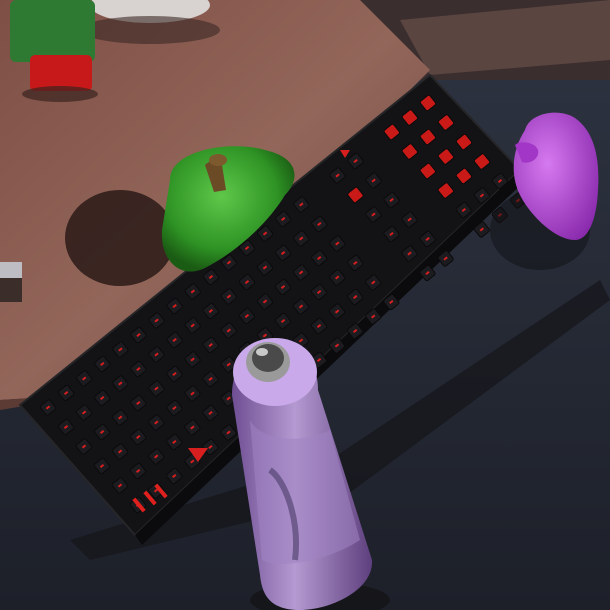 The height and width of the screenshot is (610, 610). What do you see at coordinates (61, 73) in the screenshot?
I see `mug-base` at bounding box center [61, 73].